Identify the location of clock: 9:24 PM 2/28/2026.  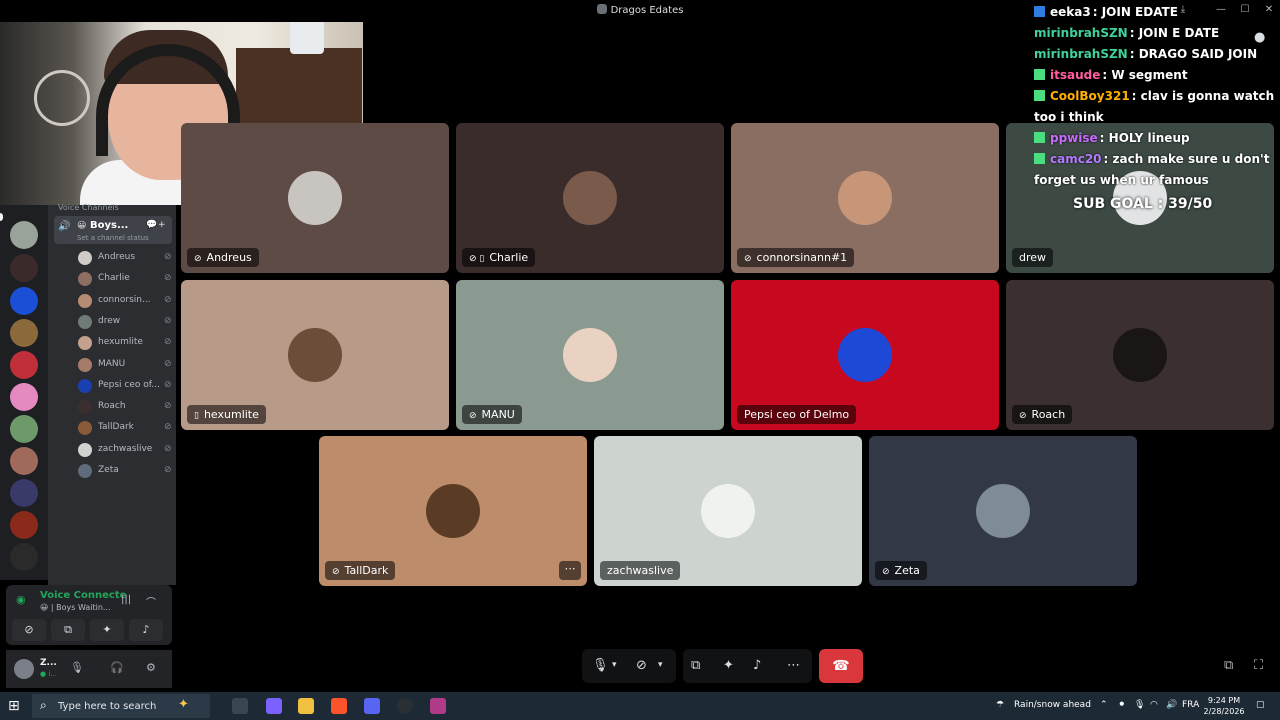
(1224, 706).